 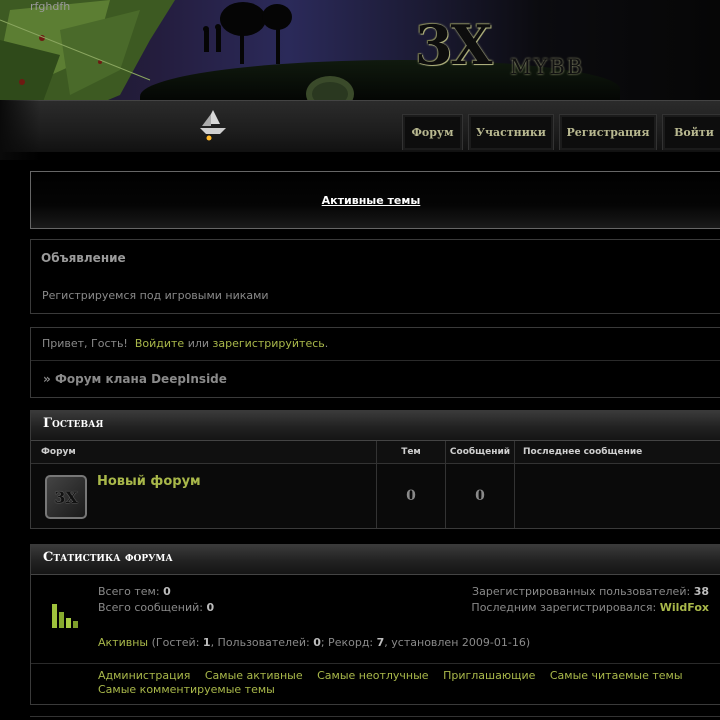 What do you see at coordinates (50, 6) in the screenshot?
I see `site-name: rfghdfh` at bounding box center [50, 6].